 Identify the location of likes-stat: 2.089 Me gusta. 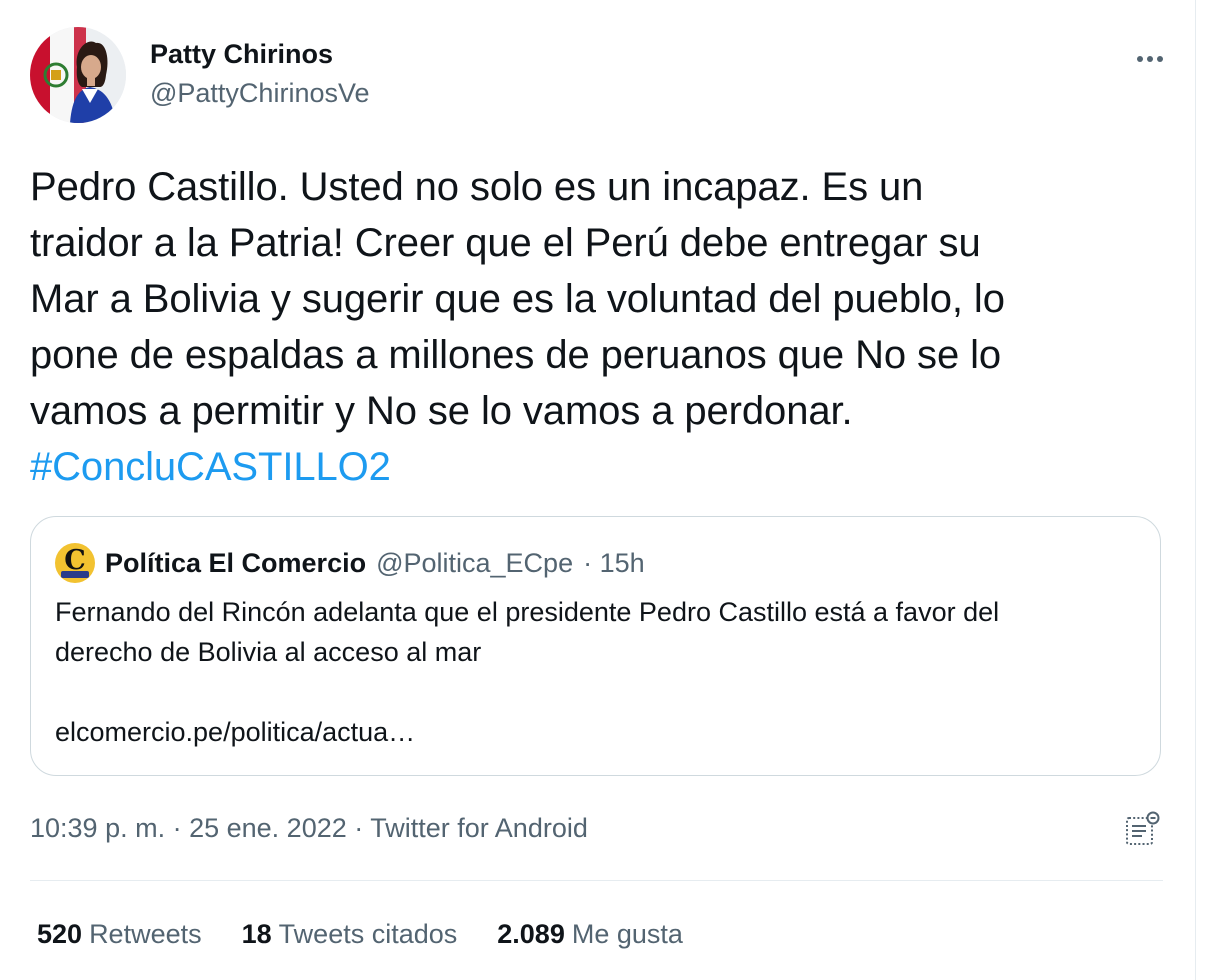
(590, 934).